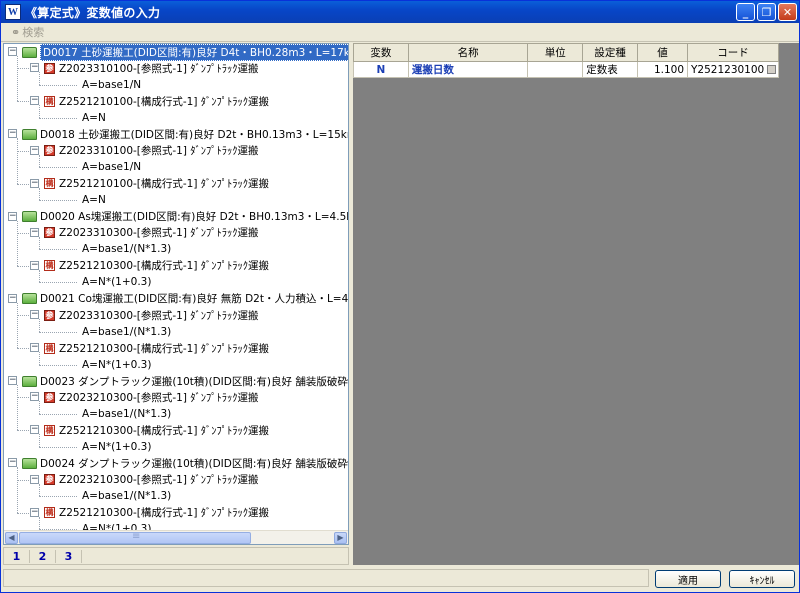 The height and width of the screenshot is (593, 800). I want to click on tree-node-label: Z2023310100-[参照式-1] ﾀﾞﾝﾌﾟﾄﾗｯｸ運搬, so click(159, 68).